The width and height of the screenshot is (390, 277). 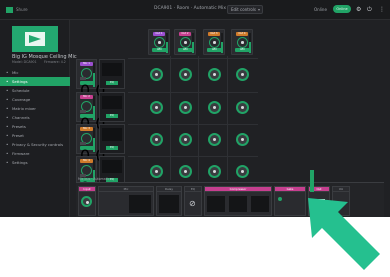 I want to click on input-eq-panel-3: EQ, so click(x=112, y=139).